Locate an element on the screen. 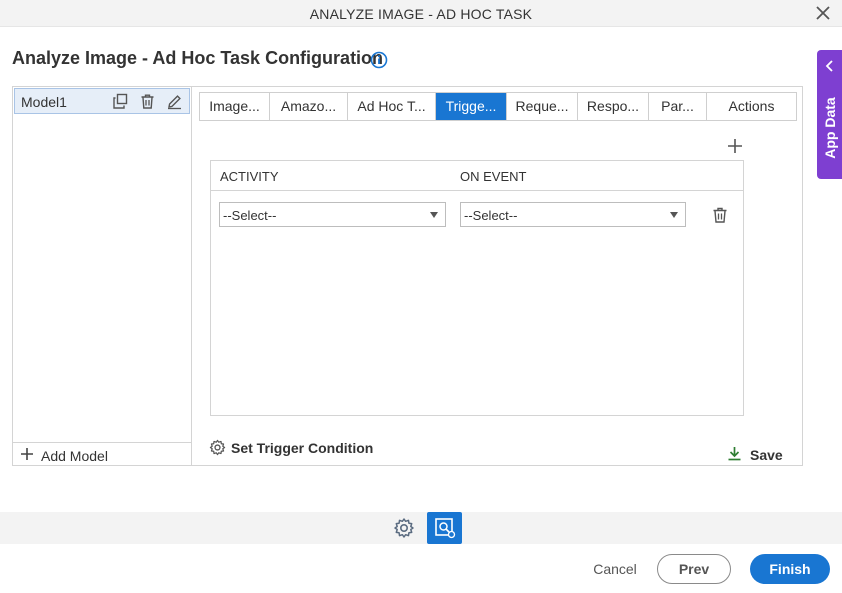  prev-button: Prev is located at coordinates (694, 569).